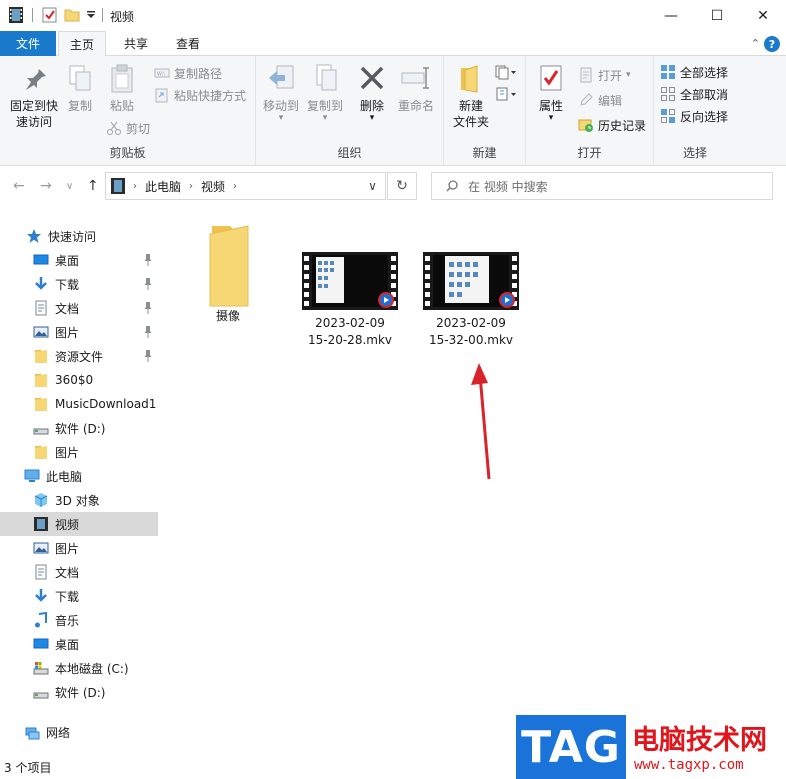 The image size is (786, 779). What do you see at coordinates (551, 92) in the screenshot?
I see `properties-button: 属性 ▾` at bounding box center [551, 92].